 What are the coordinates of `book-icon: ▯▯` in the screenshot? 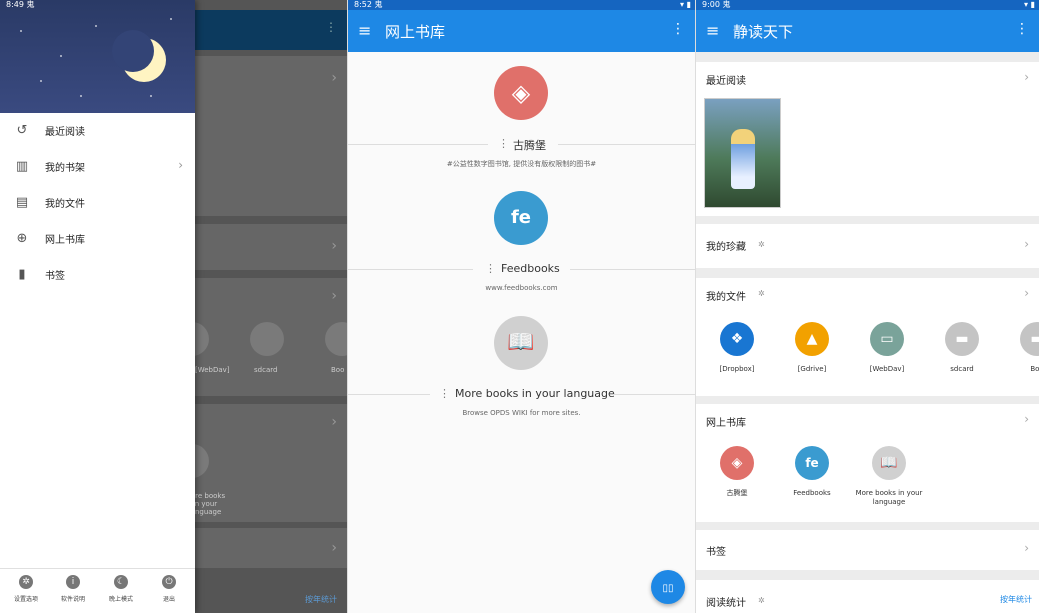 It's located at (668, 588).